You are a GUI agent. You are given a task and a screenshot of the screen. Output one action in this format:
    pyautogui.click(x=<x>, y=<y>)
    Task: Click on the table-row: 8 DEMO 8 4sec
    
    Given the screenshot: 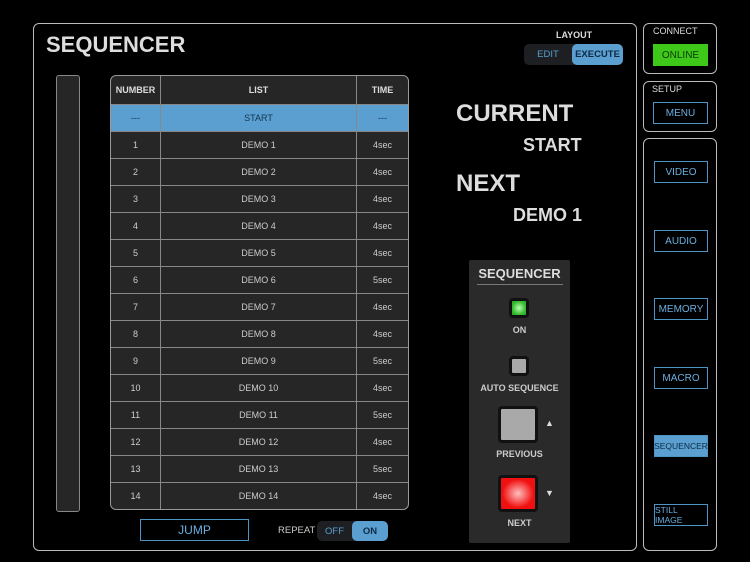 What is the action you would take?
    pyautogui.click(x=259, y=333)
    